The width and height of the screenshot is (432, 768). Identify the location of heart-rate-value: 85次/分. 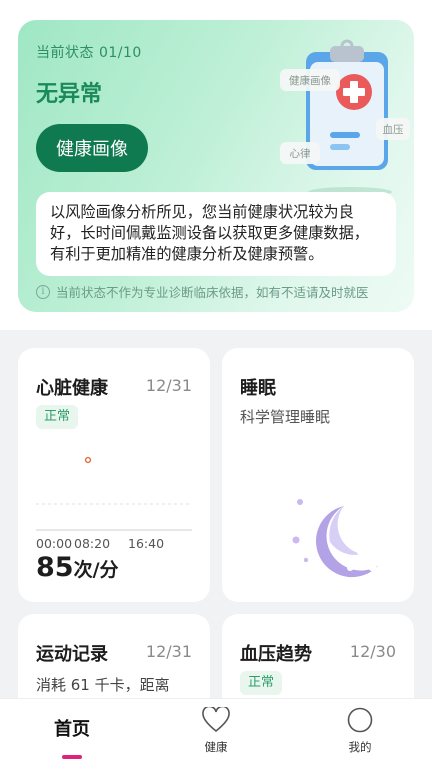
(77, 567).